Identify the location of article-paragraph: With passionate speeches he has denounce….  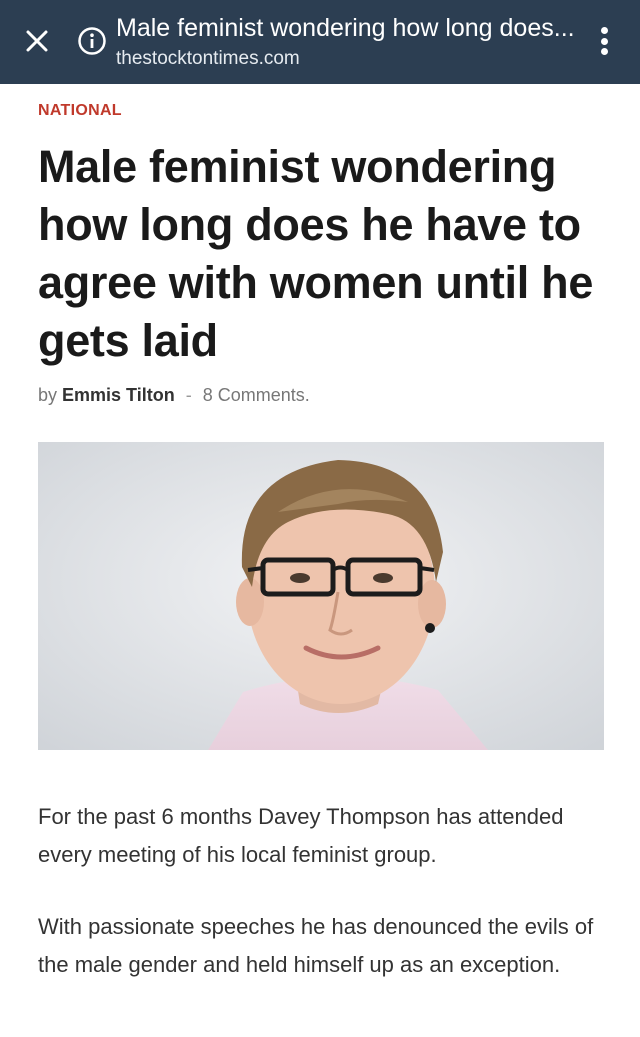
(316, 945).